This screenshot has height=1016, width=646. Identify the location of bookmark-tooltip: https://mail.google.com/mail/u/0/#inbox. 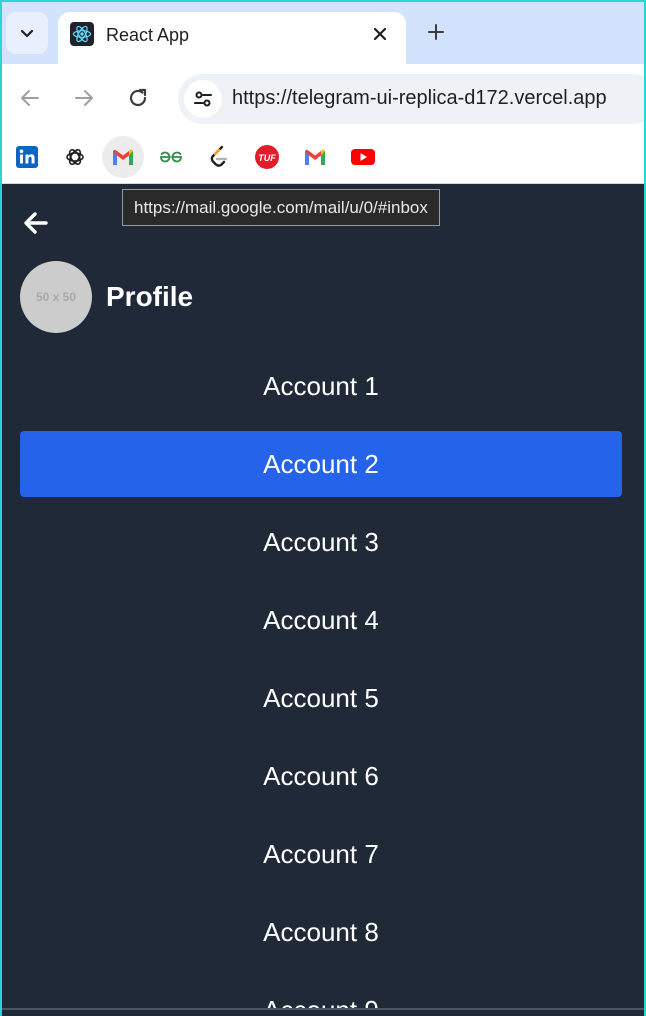
(281, 207).